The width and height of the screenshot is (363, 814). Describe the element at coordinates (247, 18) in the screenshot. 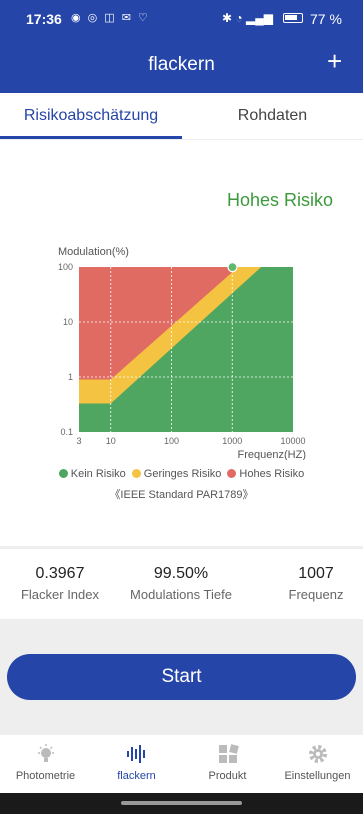

I see `connectivity-icons: ✱ ◔ ▂▄▆` at that location.